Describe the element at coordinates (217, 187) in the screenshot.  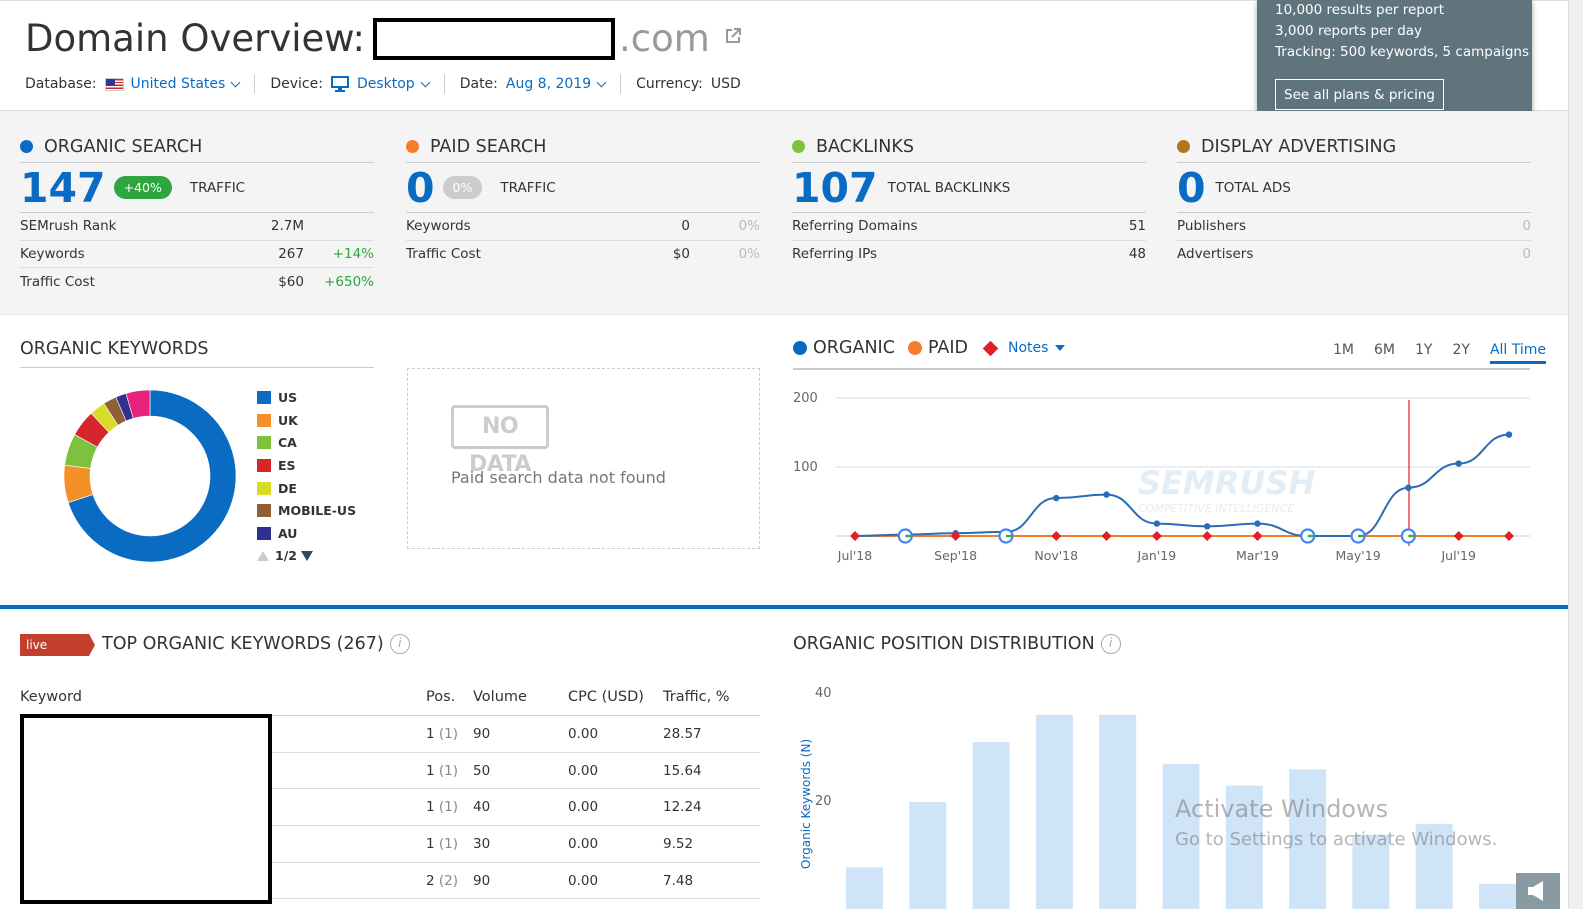
I see `organic-traffic-label: TRAFFIC` at that location.